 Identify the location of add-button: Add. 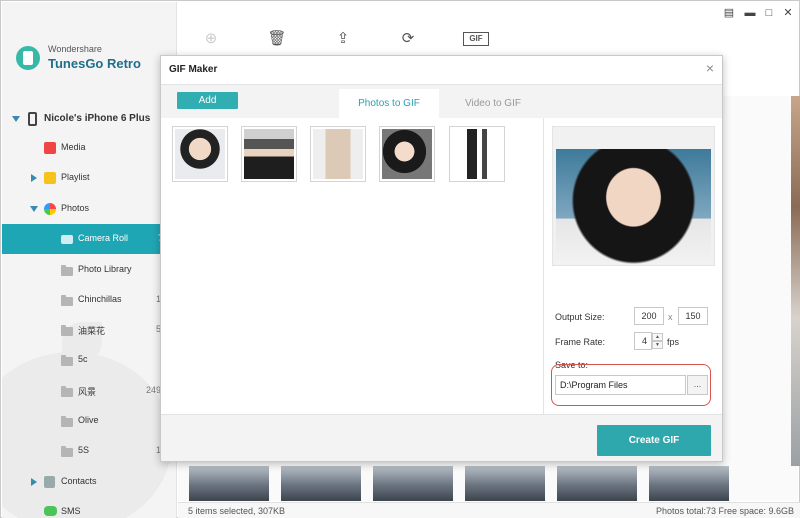
(207, 100).